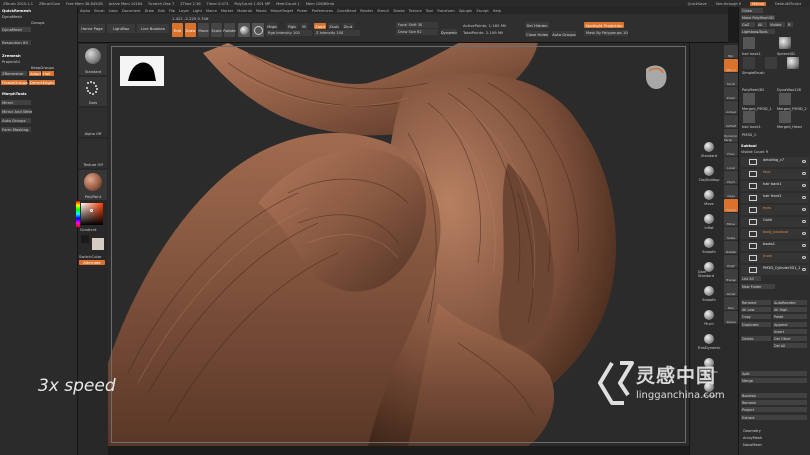  Describe the element at coordinates (756, 338) in the screenshot. I see `delete-button: Delete` at that location.